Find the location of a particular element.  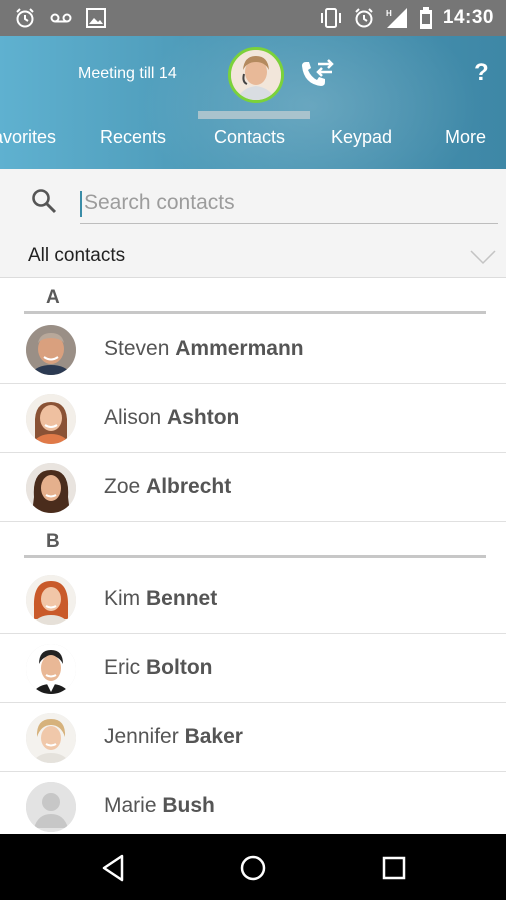

section-header-b: B is located at coordinates (255, 540).